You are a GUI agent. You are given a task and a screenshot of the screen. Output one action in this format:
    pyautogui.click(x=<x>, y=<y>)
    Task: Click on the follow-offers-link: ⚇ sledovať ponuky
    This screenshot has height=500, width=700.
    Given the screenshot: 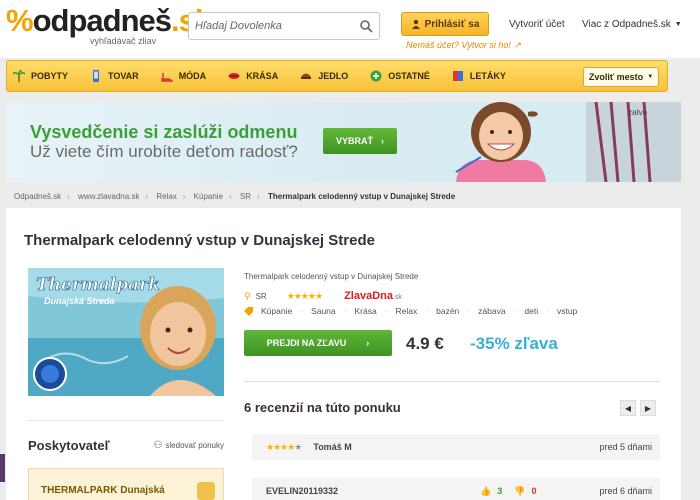 What is the action you would take?
    pyautogui.click(x=188, y=445)
    